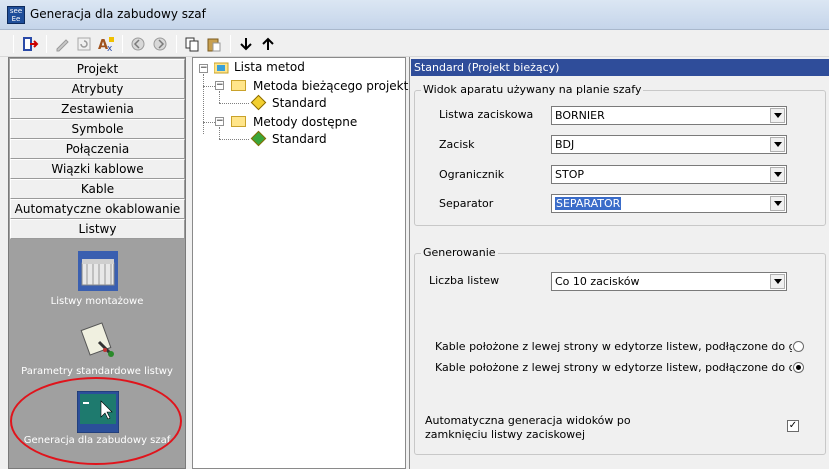 The width and height of the screenshot is (829, 469). I want to click on nav-polaczenia: Połączenia, so click(97, 149).